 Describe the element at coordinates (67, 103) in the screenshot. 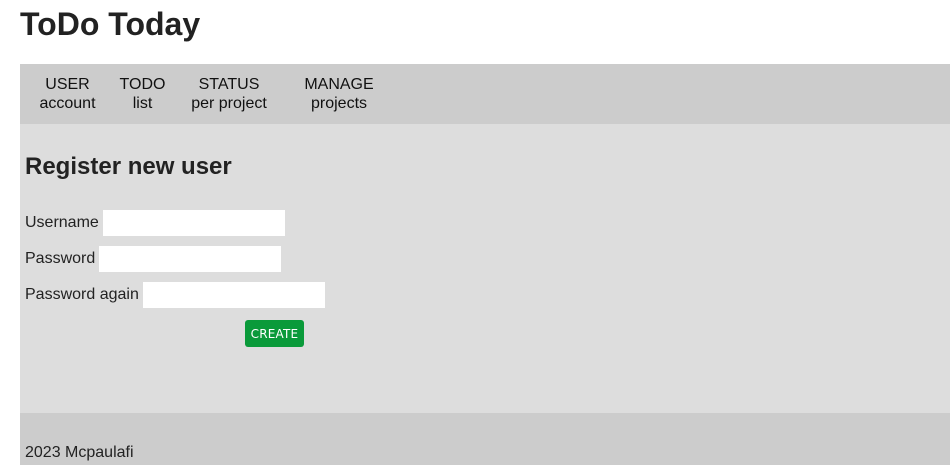

I see `nav-item-line2: account` at that location.